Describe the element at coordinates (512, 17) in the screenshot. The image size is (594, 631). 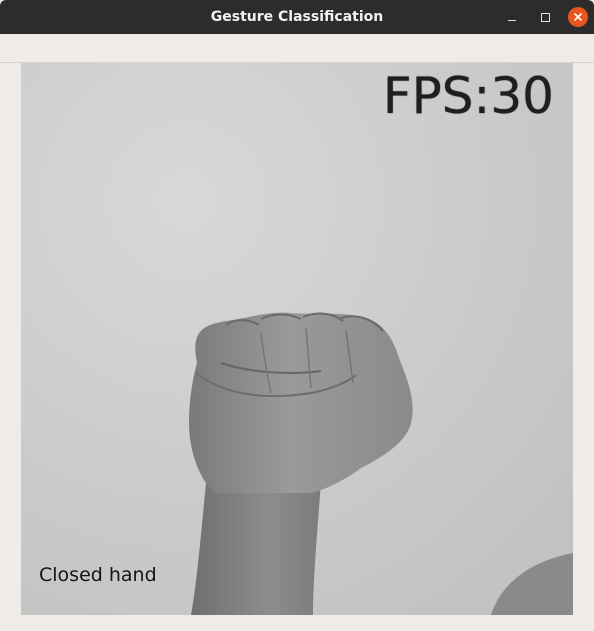
I see `minimize-button` at that location.